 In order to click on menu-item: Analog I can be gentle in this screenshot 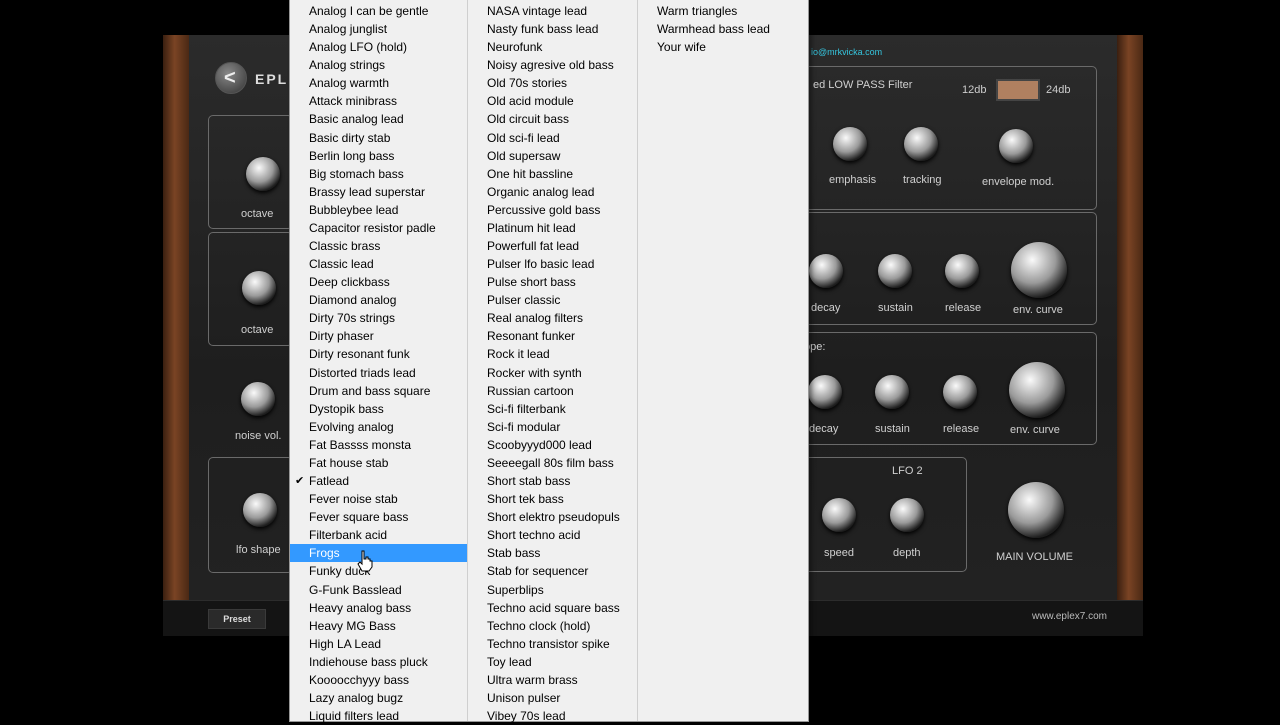, I will do `click(378, 11)`.